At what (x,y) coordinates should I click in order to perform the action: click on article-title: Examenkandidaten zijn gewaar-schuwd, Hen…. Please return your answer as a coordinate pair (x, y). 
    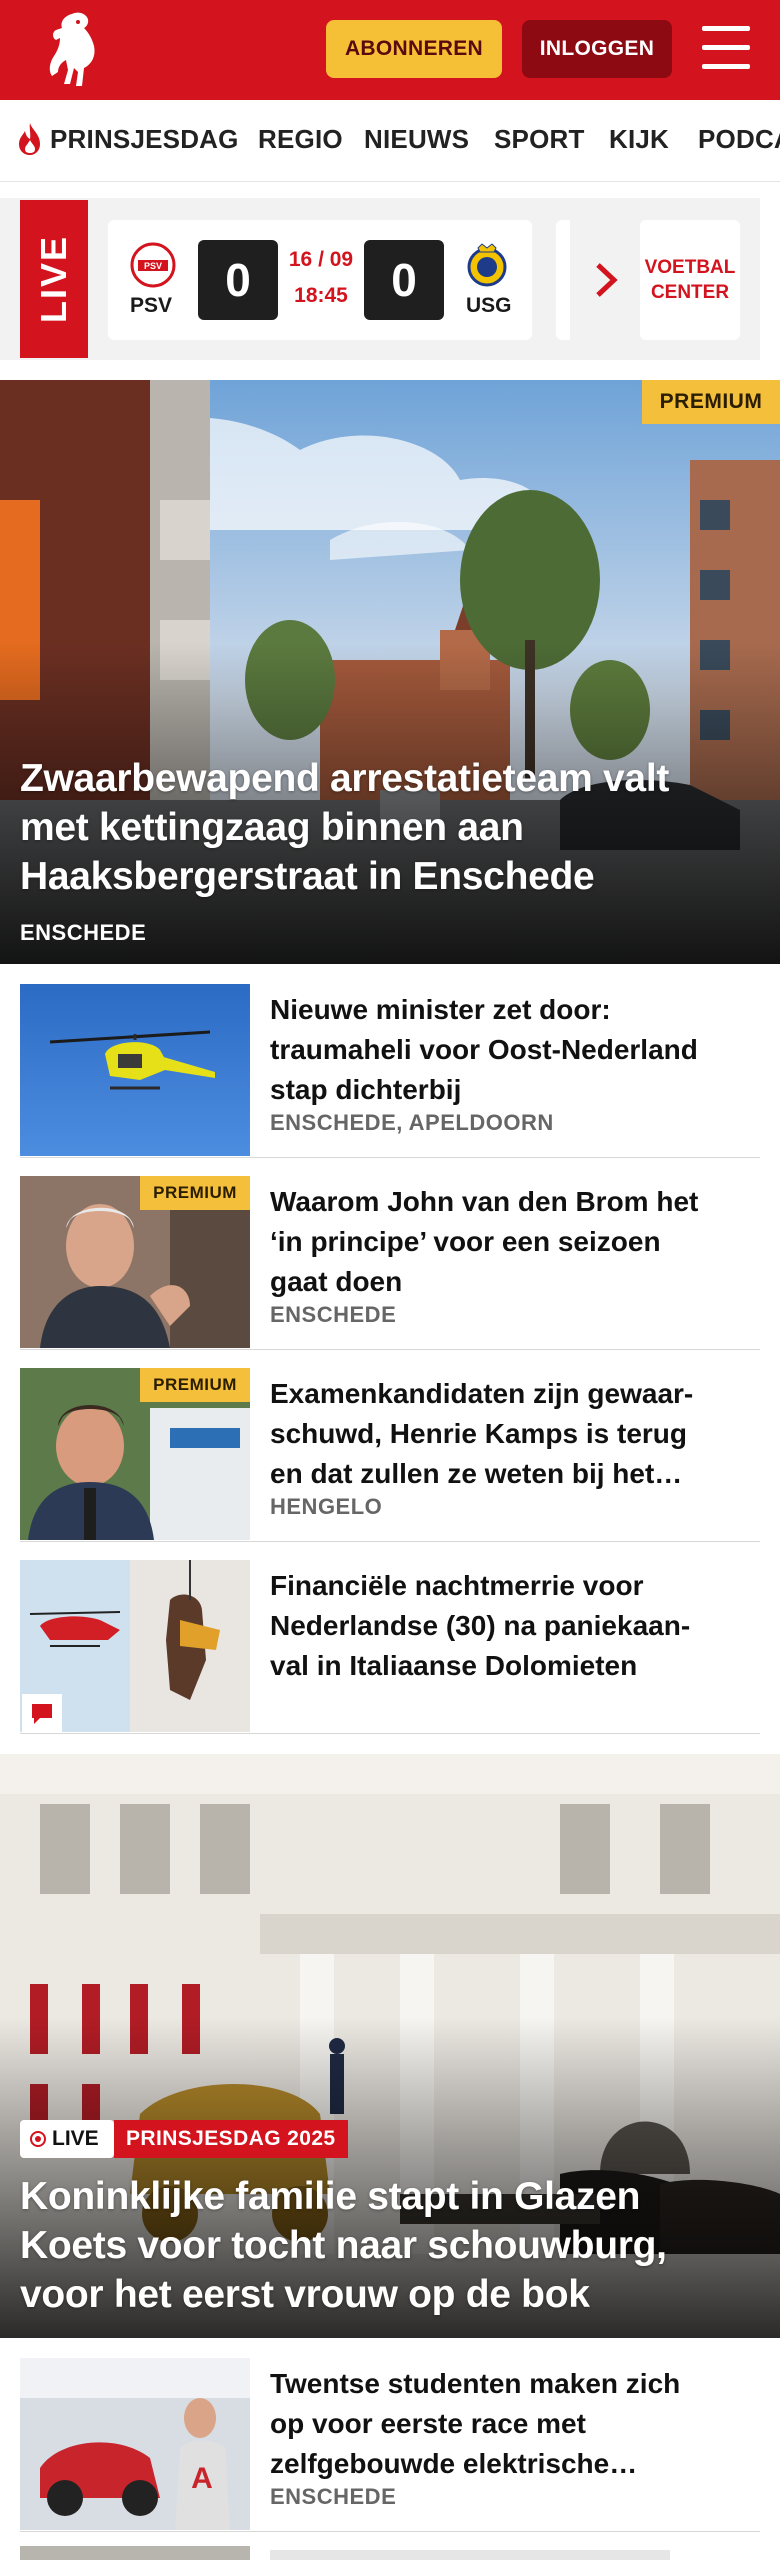
    Looking at the image, I should click on (510, 1434).